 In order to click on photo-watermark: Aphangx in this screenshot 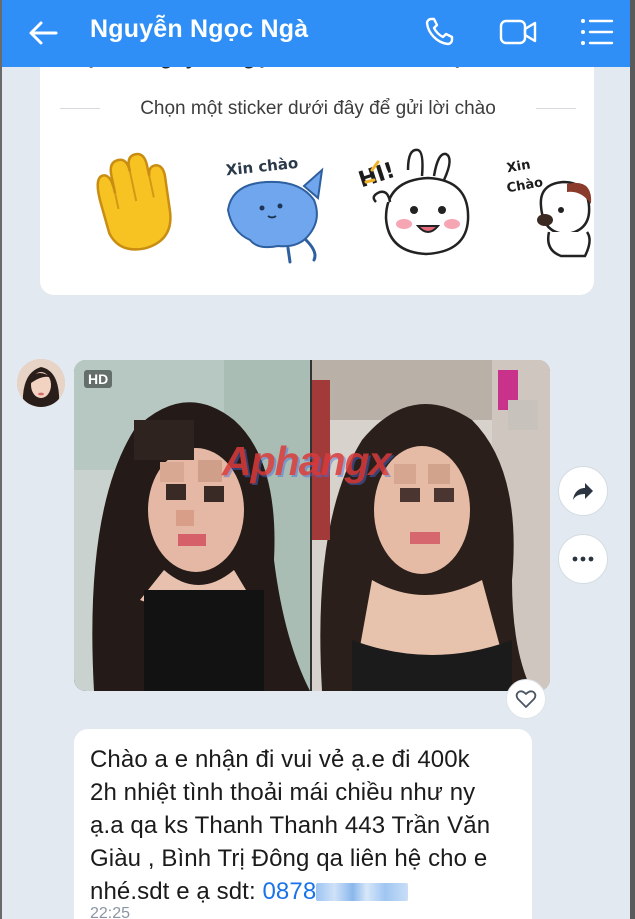, I will do `click(306, 461)`.